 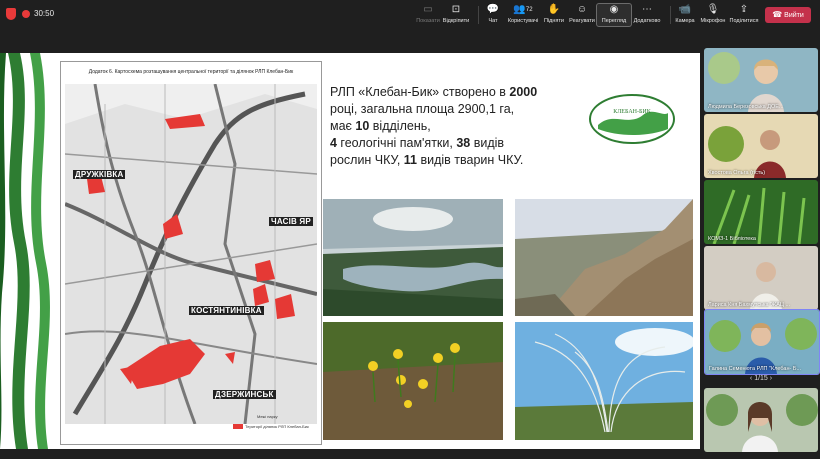 What do you see at coordinates (281, 426) in the screenshot?
I see `legend-parcels: Території ділянок РЛП Клебан-Бик` at bounding box center [281, 426].